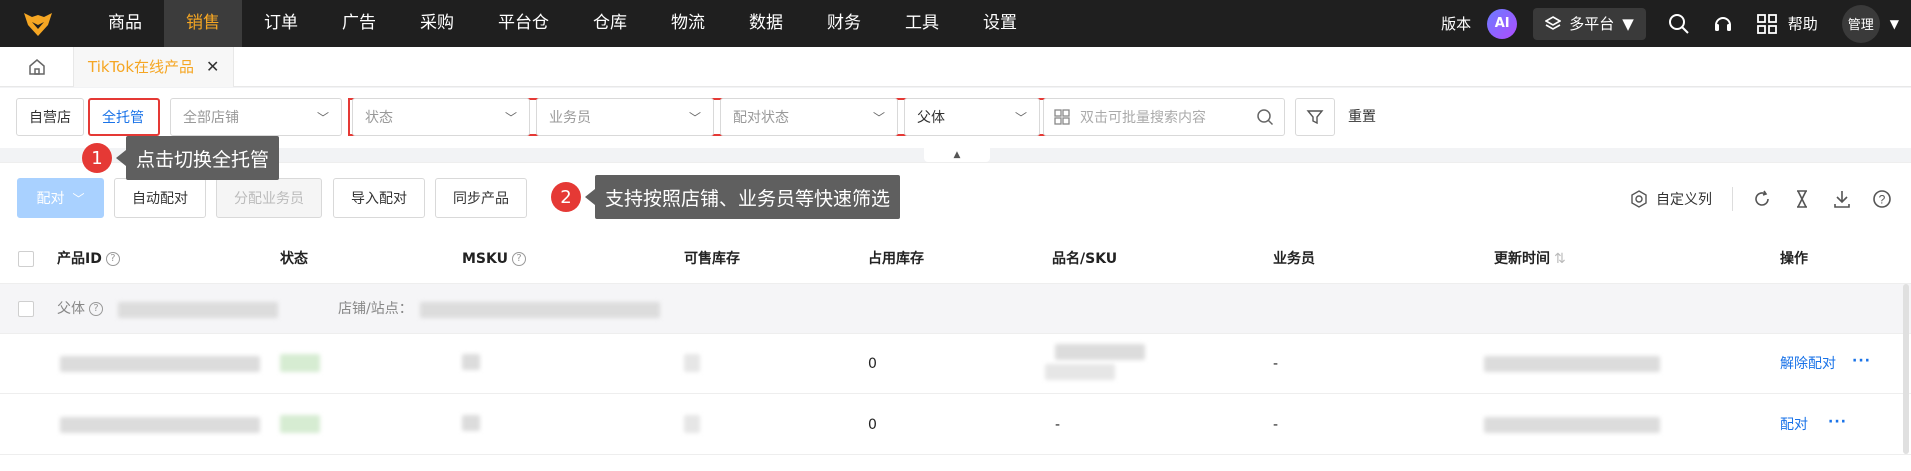 The image size is (1911, 471). Describe the element at coordinates (1803, 23) in the screenshot. I see `help-link: 帮助` at that location.